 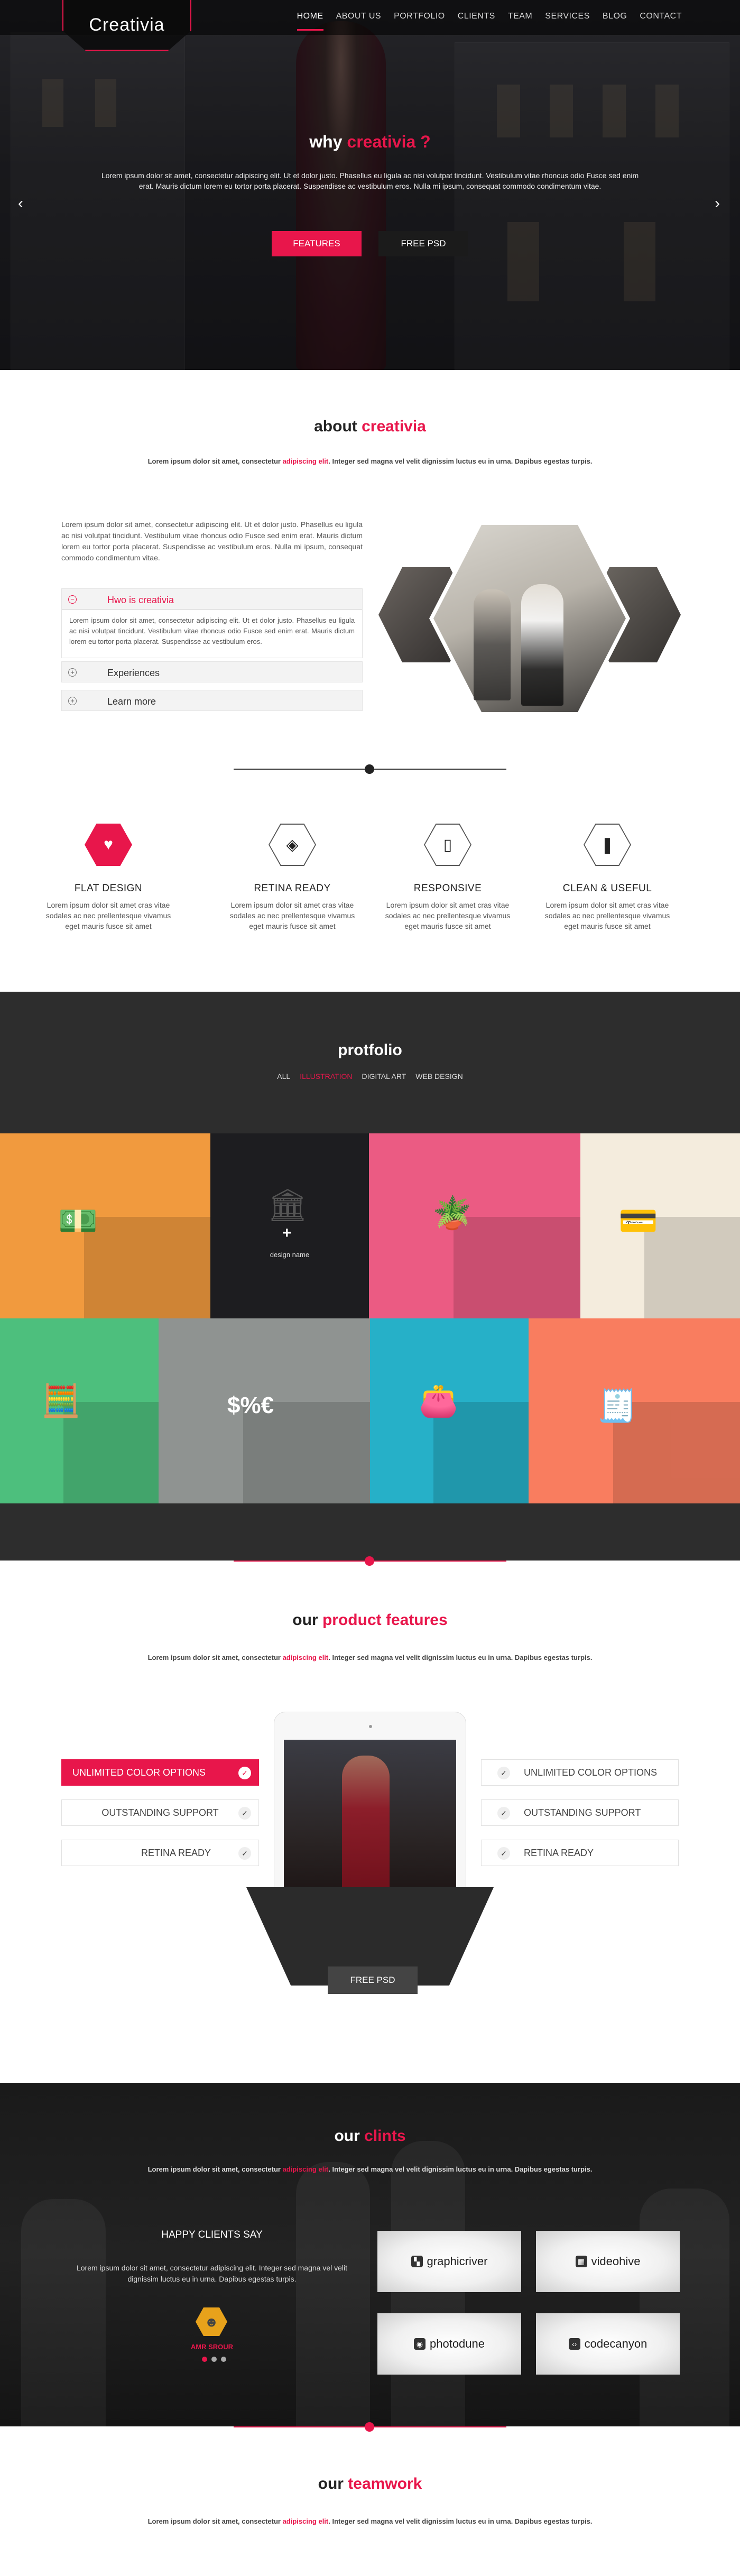 I want to click on nav-clients: CLIENTS, so click(x=476, y=19).